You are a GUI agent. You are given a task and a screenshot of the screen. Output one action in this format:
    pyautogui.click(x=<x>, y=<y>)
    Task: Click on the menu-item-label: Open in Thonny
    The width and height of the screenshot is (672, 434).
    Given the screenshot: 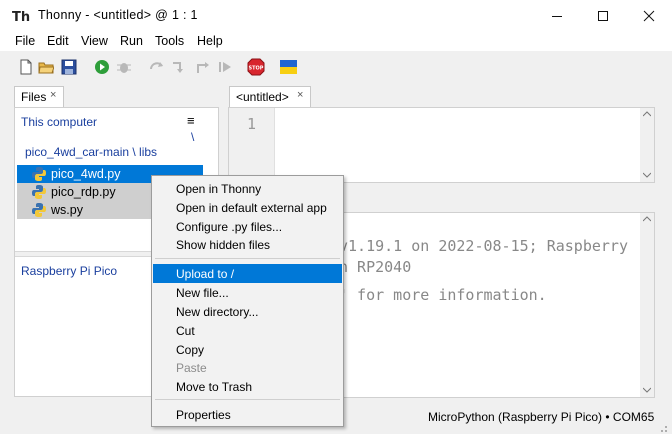 What is the action you would take?
    pyautogui.click(x=219, y=189)
    